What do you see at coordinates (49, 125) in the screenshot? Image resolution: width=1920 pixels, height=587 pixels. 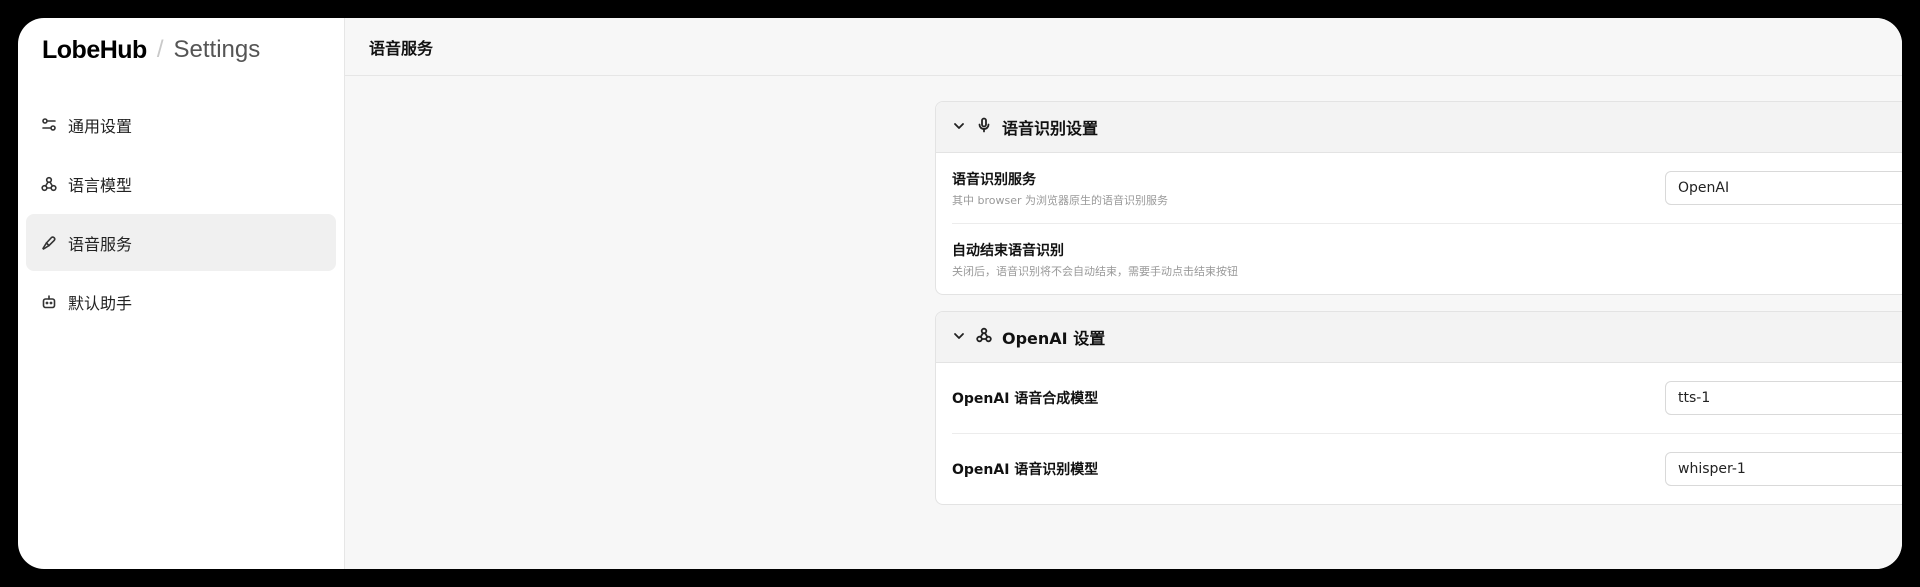 I see `settings-sliders-icon` at bounding box center [49, 125].